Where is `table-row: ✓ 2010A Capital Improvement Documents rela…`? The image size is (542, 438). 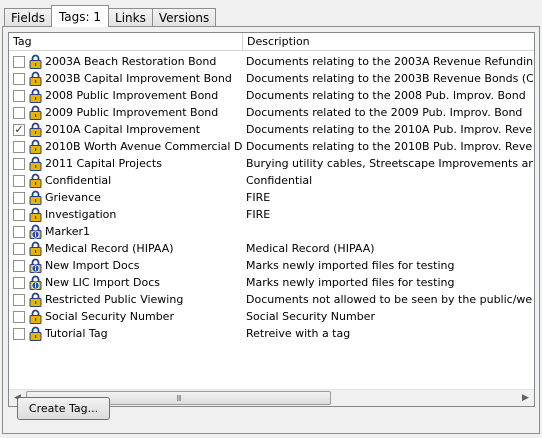
table-row: ✓ 2010A Capital Improvement Documents rela… is located at coordinates (271, 129).